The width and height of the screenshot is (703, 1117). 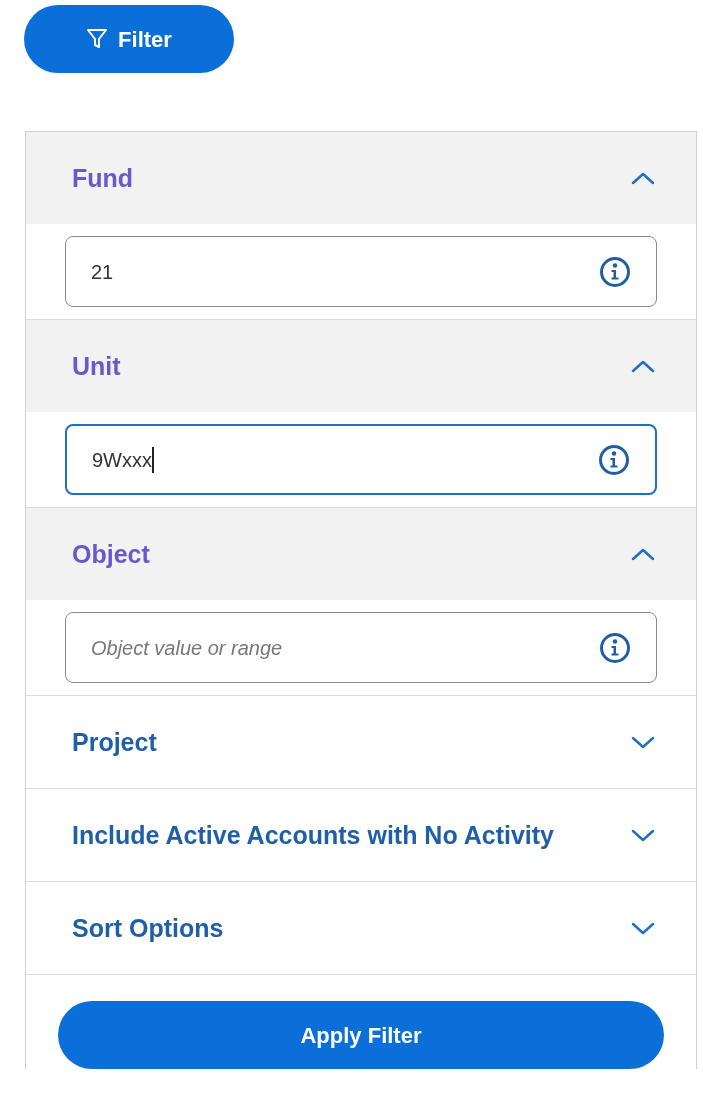 I want to click on section-title: Include Active Accounts with No Activity, so click(x=313, y=835).